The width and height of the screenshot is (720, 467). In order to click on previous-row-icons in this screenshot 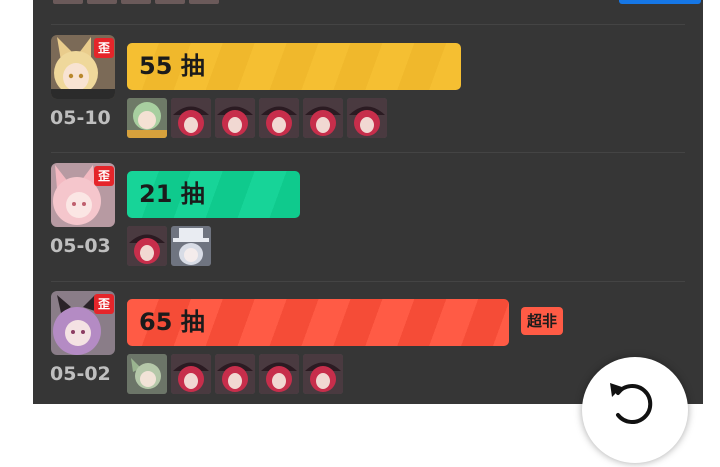, I will do `click(136, 2)`.